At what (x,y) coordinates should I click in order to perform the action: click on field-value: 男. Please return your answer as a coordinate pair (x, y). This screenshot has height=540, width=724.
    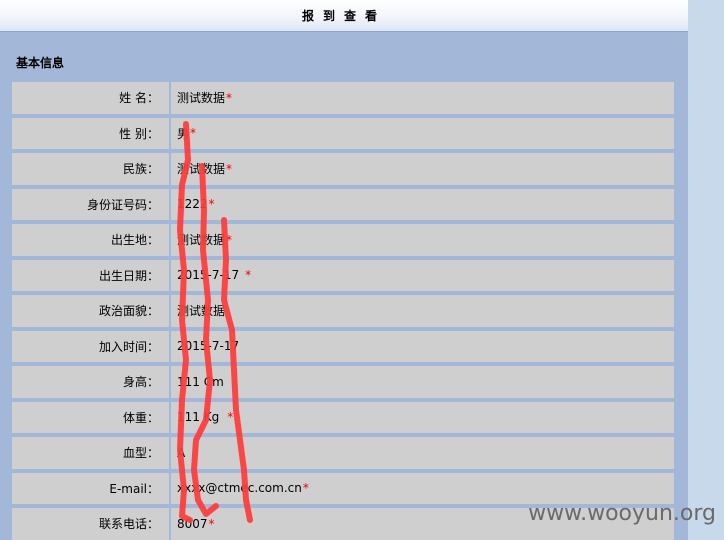
    Looking at the image, I should click on (183, 133).